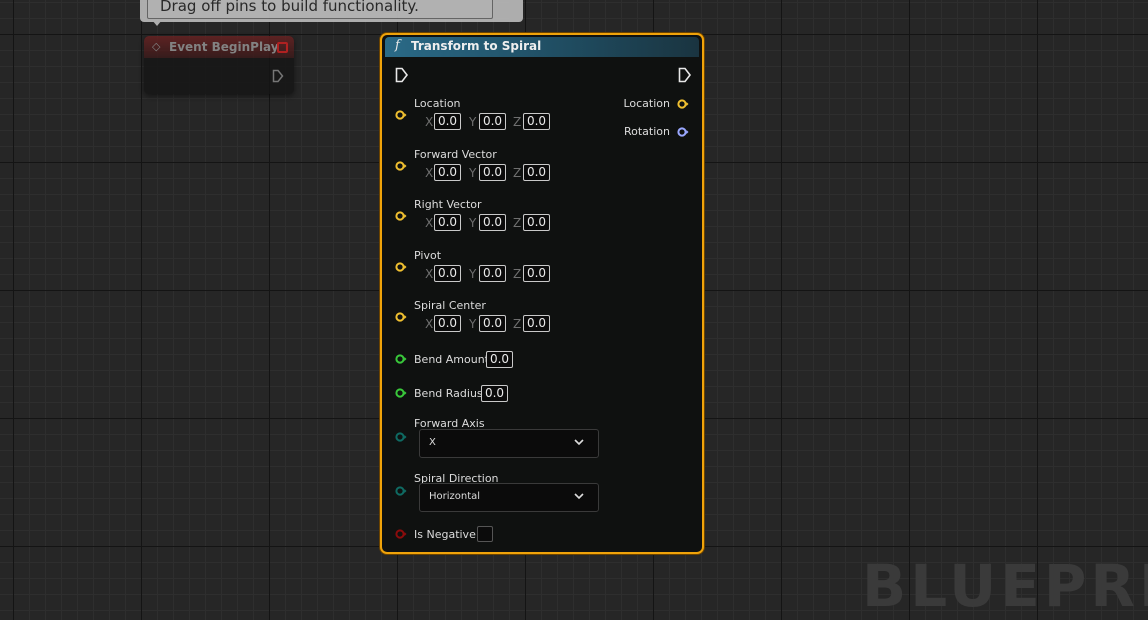  What do you see at coordinates (536, 121) in the screenshot?
I see `location-z-field: 0.0` at bounding box center [536, 121].